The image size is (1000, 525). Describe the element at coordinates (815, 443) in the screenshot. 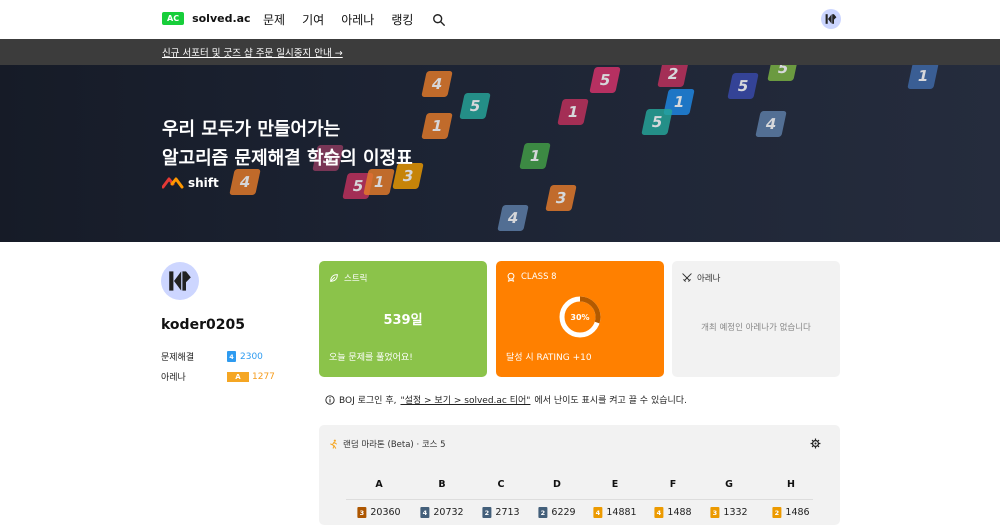

I see `gear-icon` at that location.